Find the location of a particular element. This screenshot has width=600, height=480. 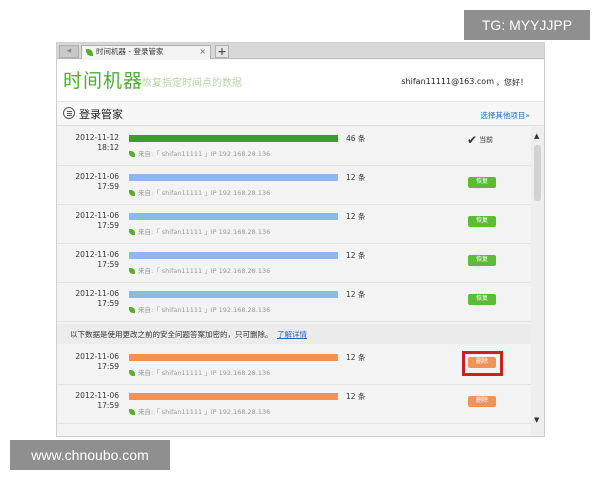

scroll-thumb is located at coordinates (537, 173).